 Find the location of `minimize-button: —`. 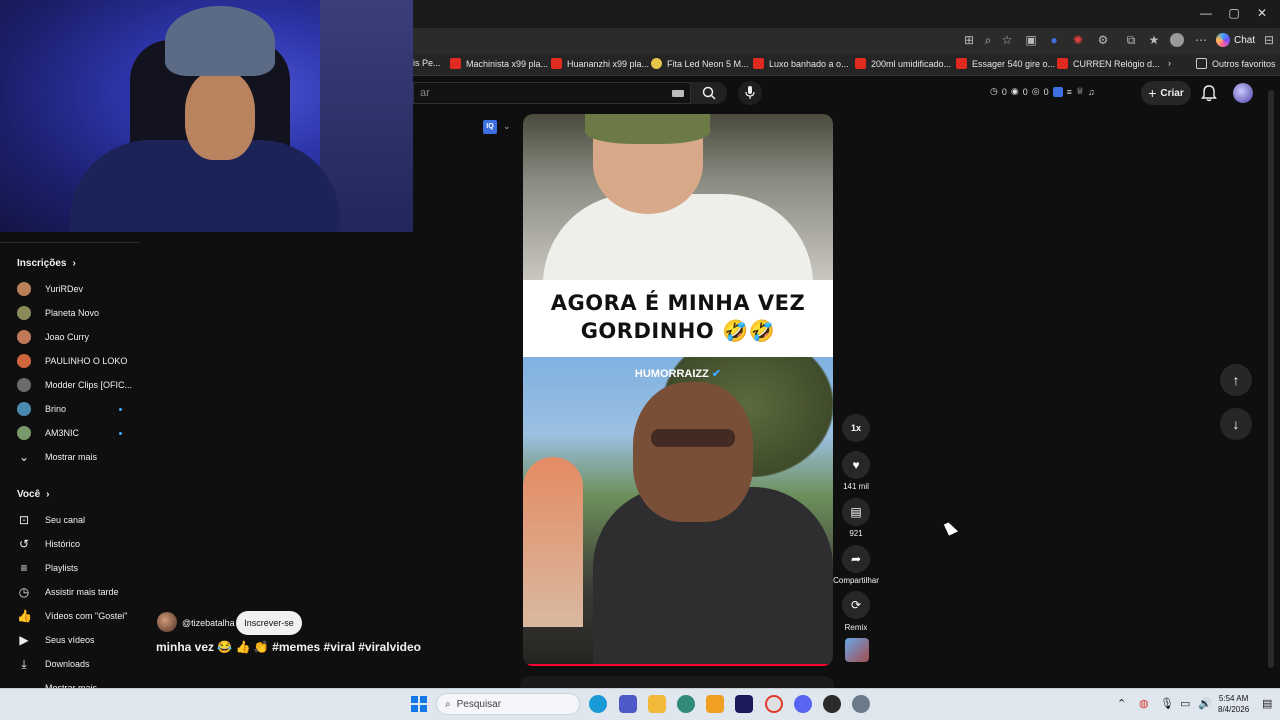

minimize-button: — is located at coordinates (1206, 13).